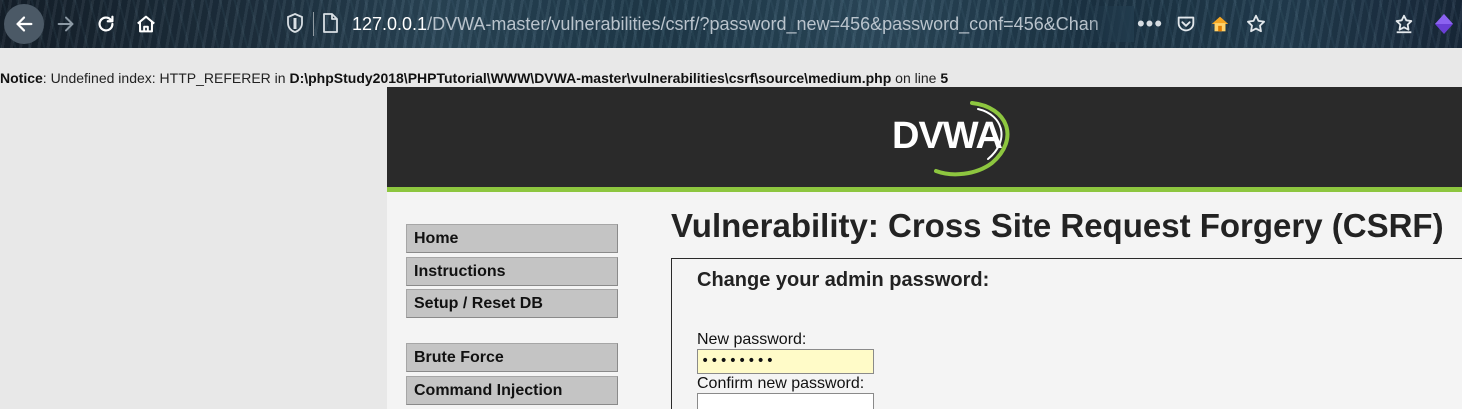 Image resolution: width=1462 pixels, height=409 pixels. What do you see at coordinates (313, 24) in the screenshot?
I see `url-separator` at bounding box center [313, 24].